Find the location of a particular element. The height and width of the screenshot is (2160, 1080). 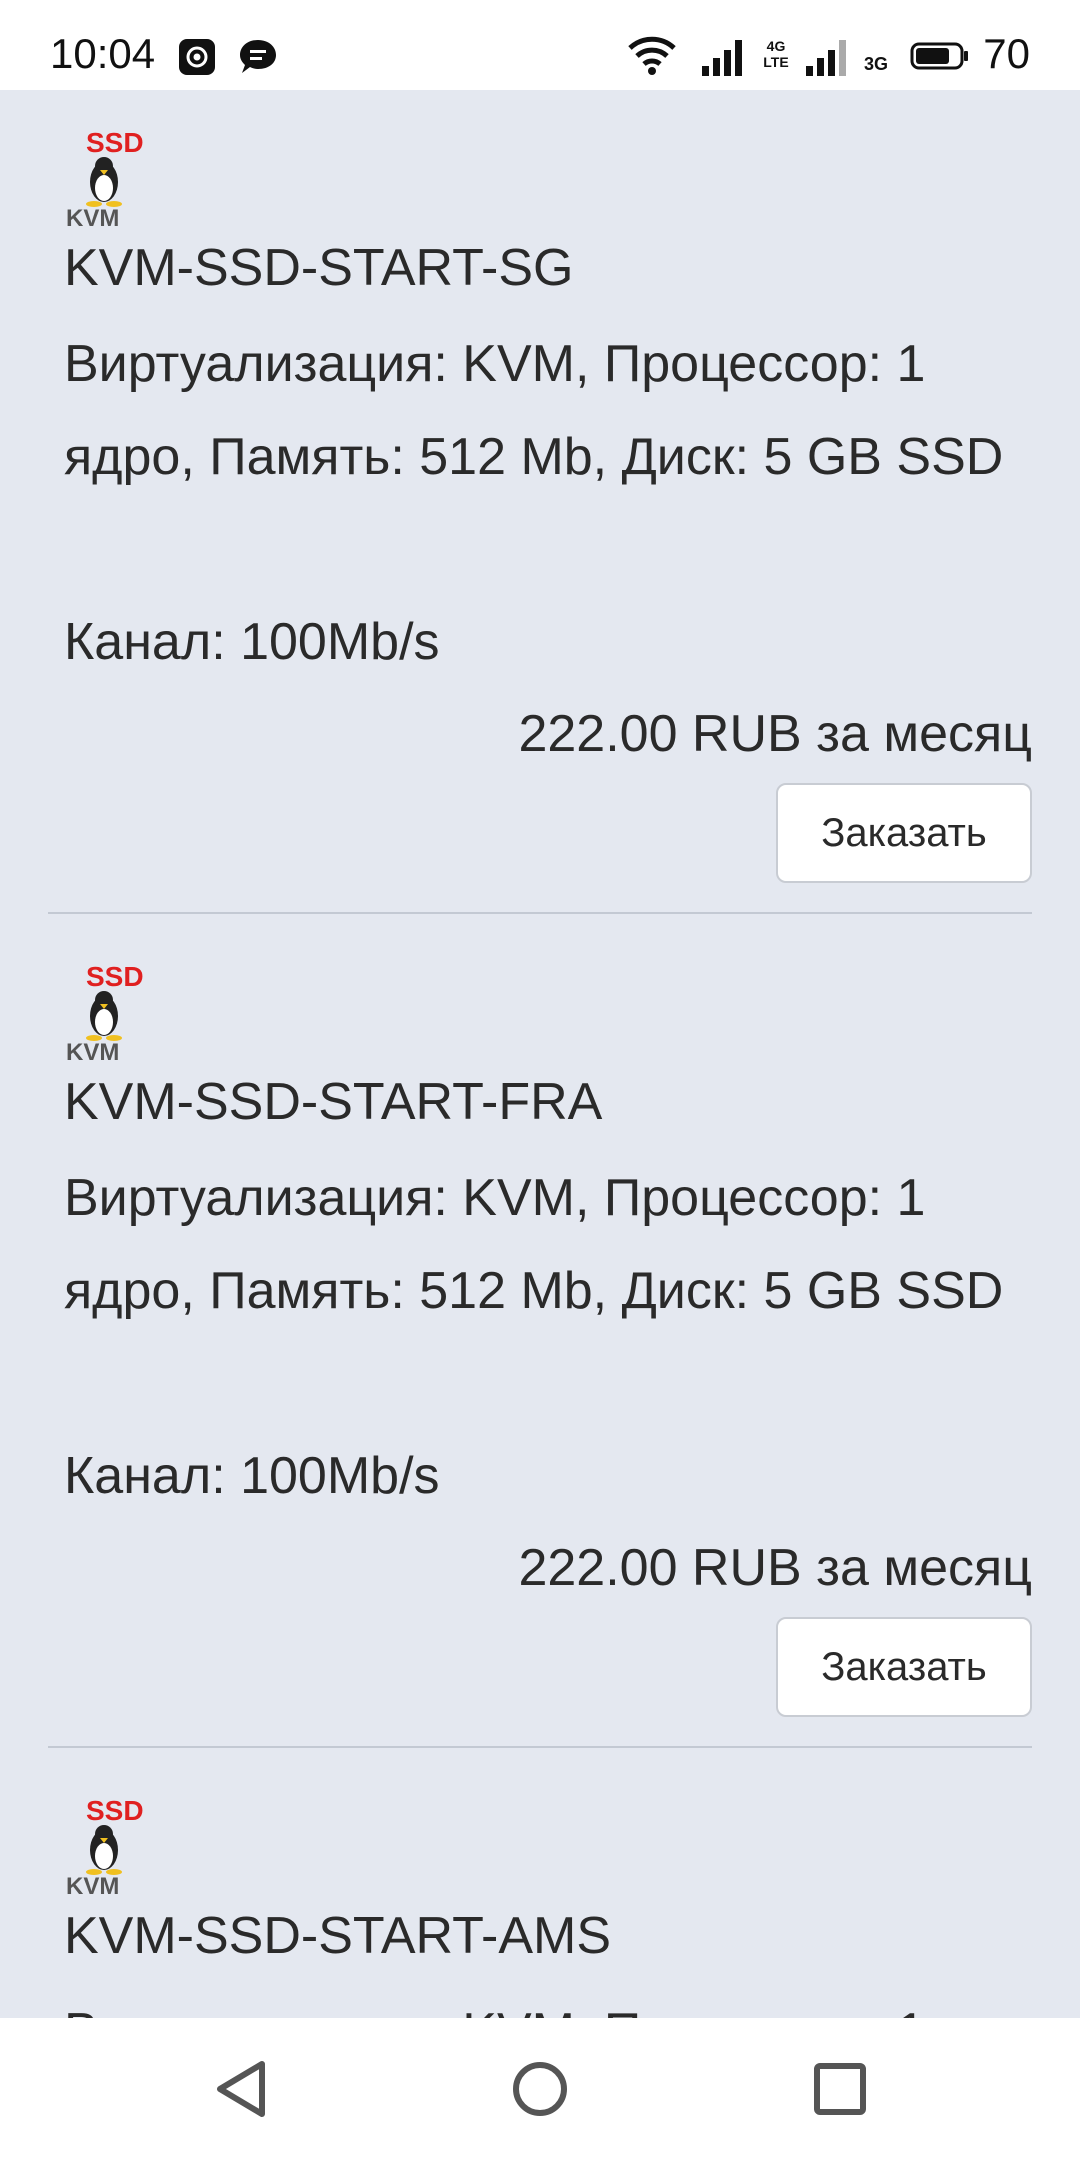

network-type-4g: 4G LTE is located at coordinates (776, 54).